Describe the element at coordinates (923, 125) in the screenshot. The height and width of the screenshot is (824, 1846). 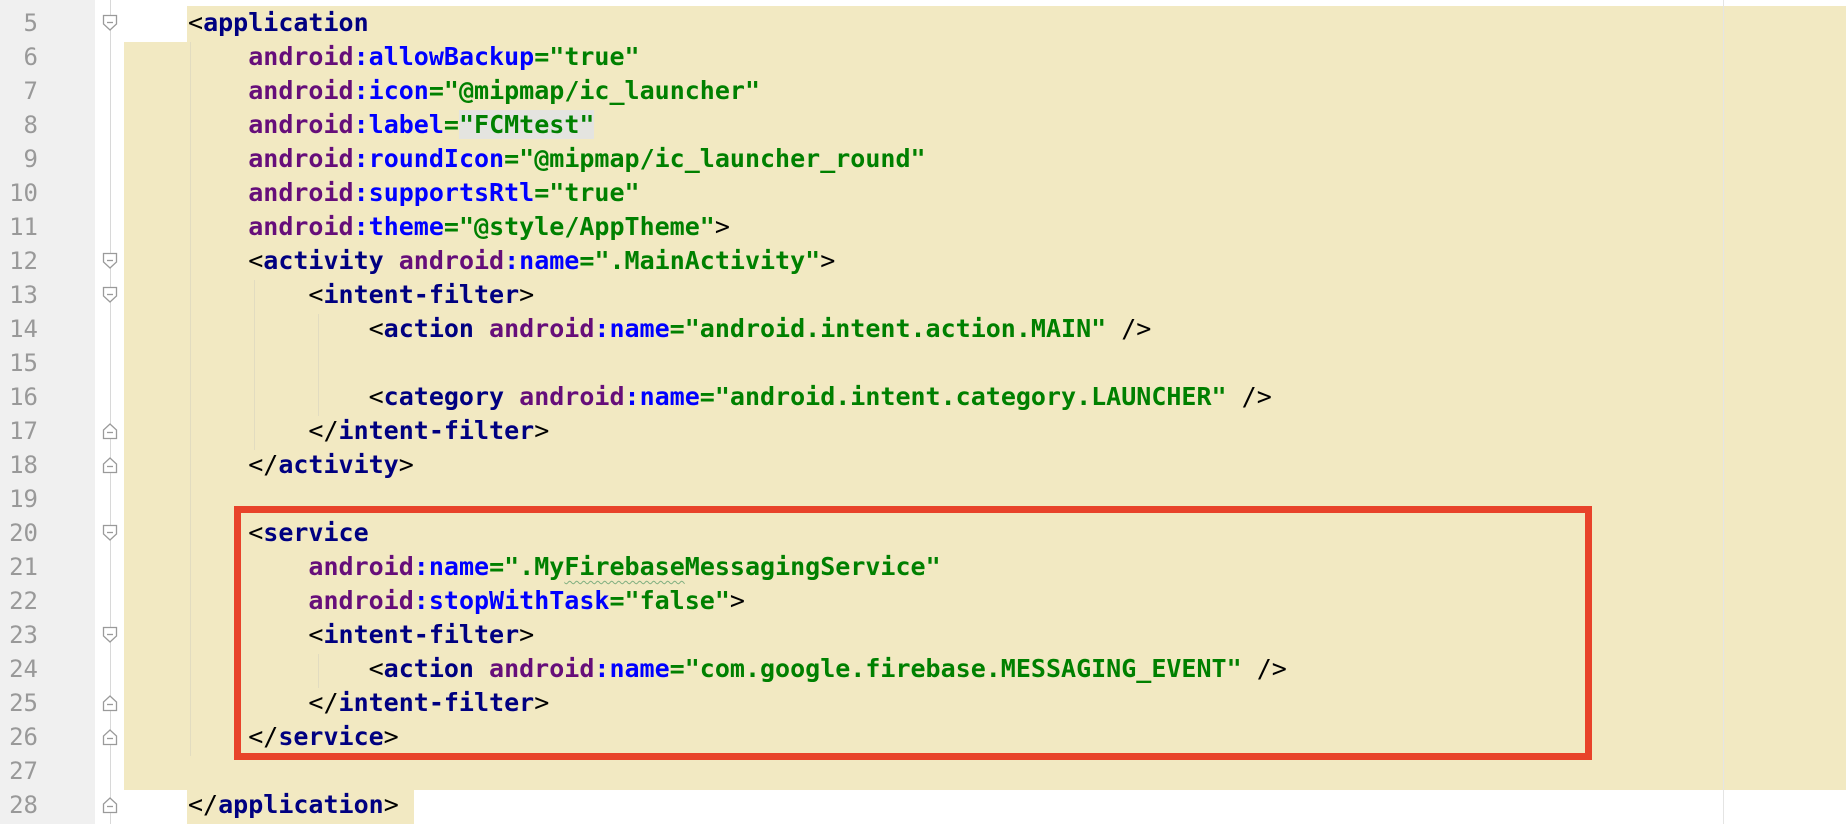
I see `code-line: 8 android:label="FCMtest"` at that location.